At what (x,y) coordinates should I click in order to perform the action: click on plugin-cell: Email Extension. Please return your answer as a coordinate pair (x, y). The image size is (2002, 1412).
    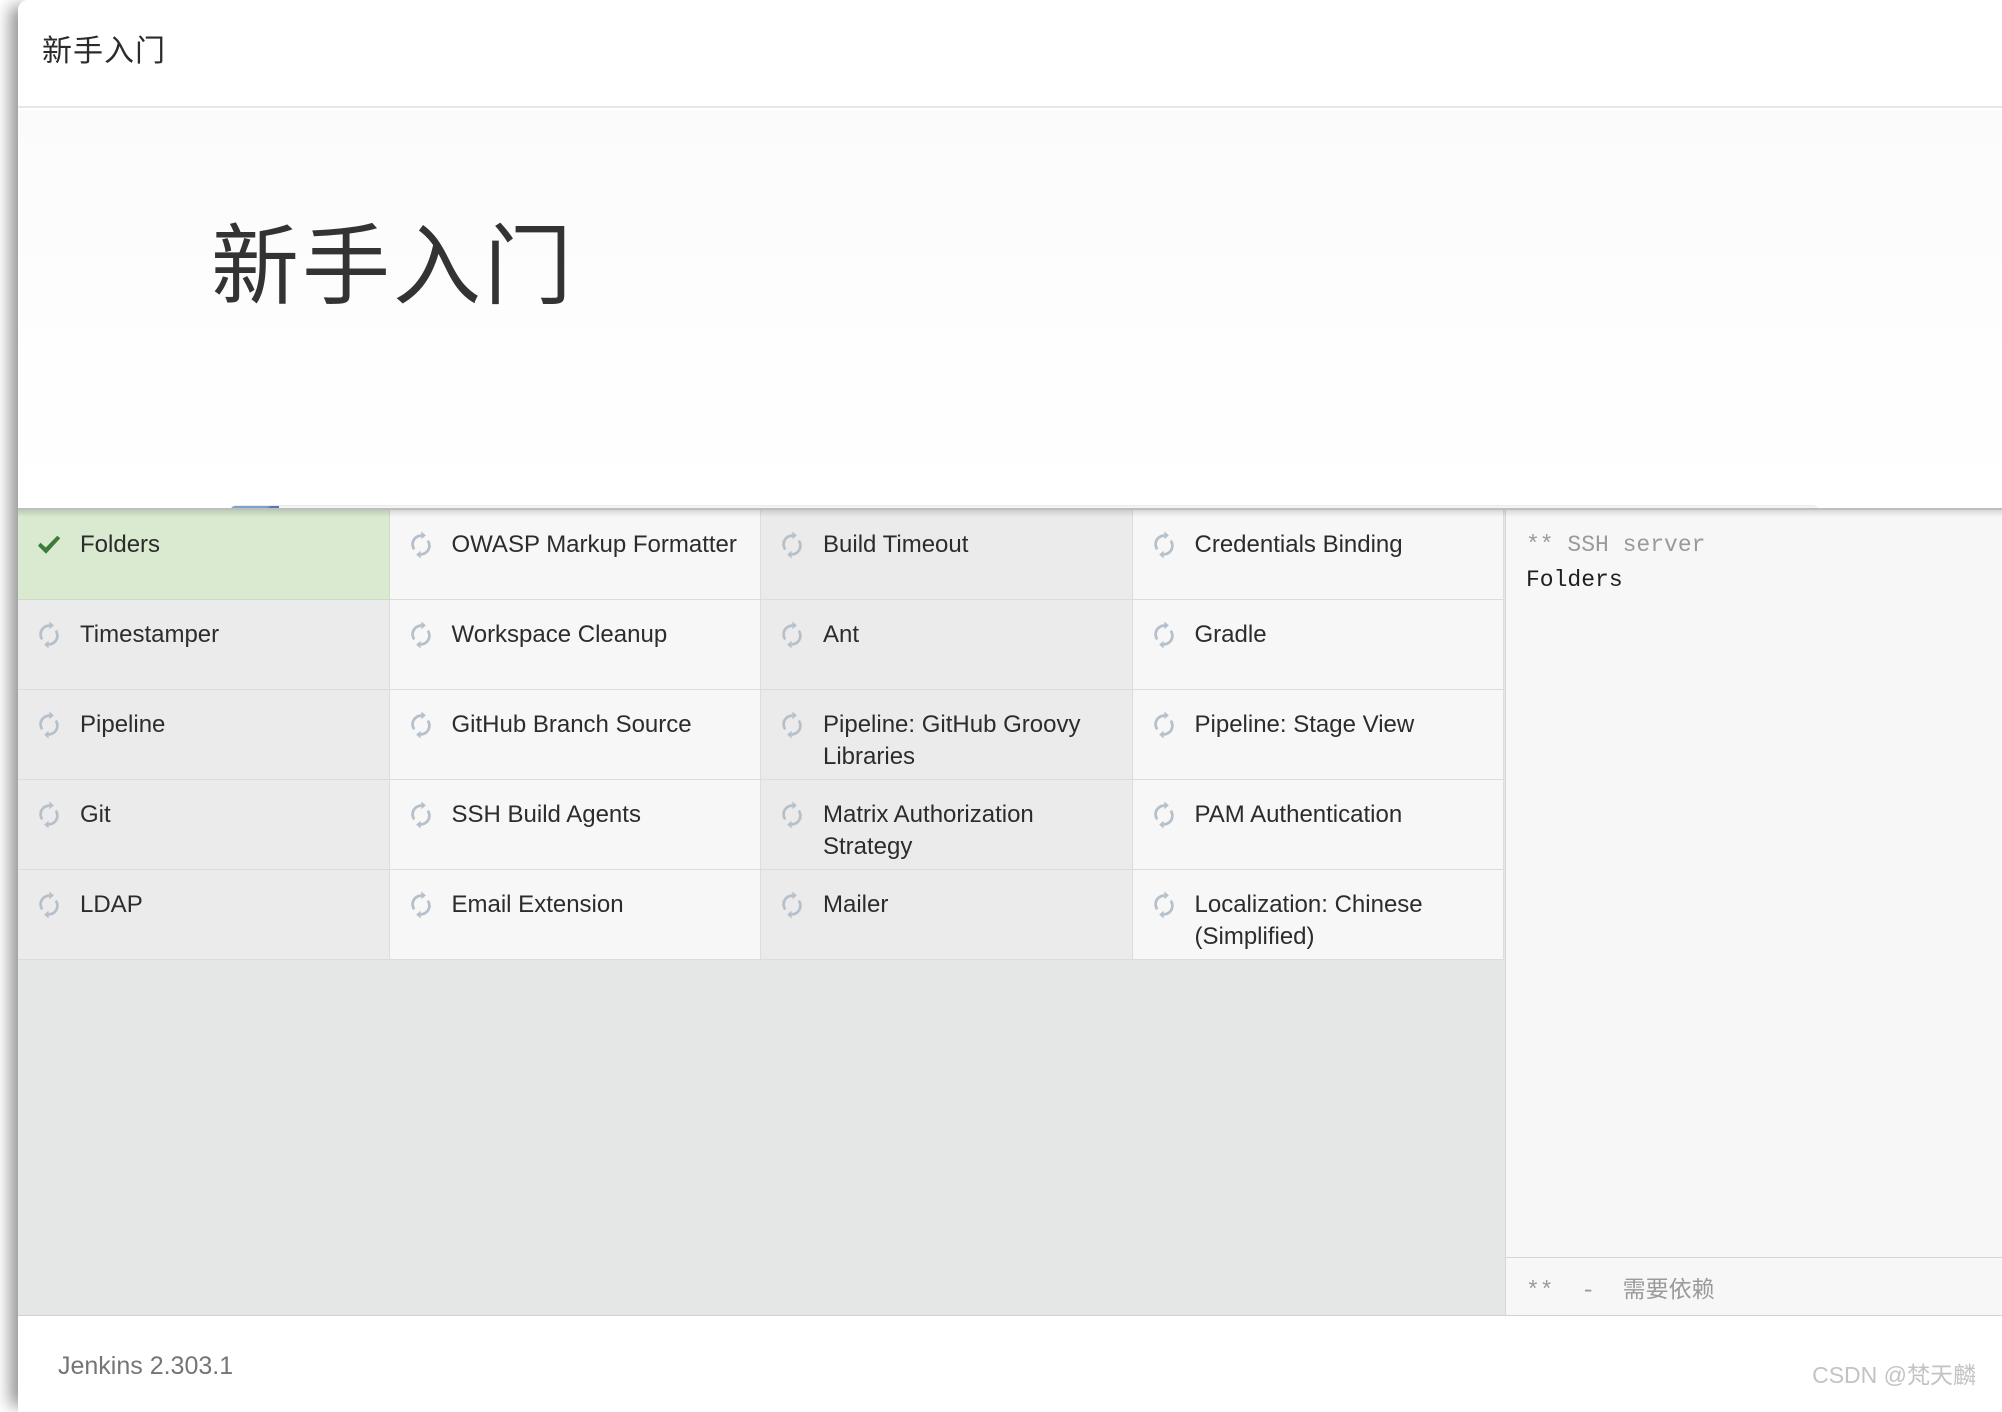
    Looking at the image, I should click on (575, 915).